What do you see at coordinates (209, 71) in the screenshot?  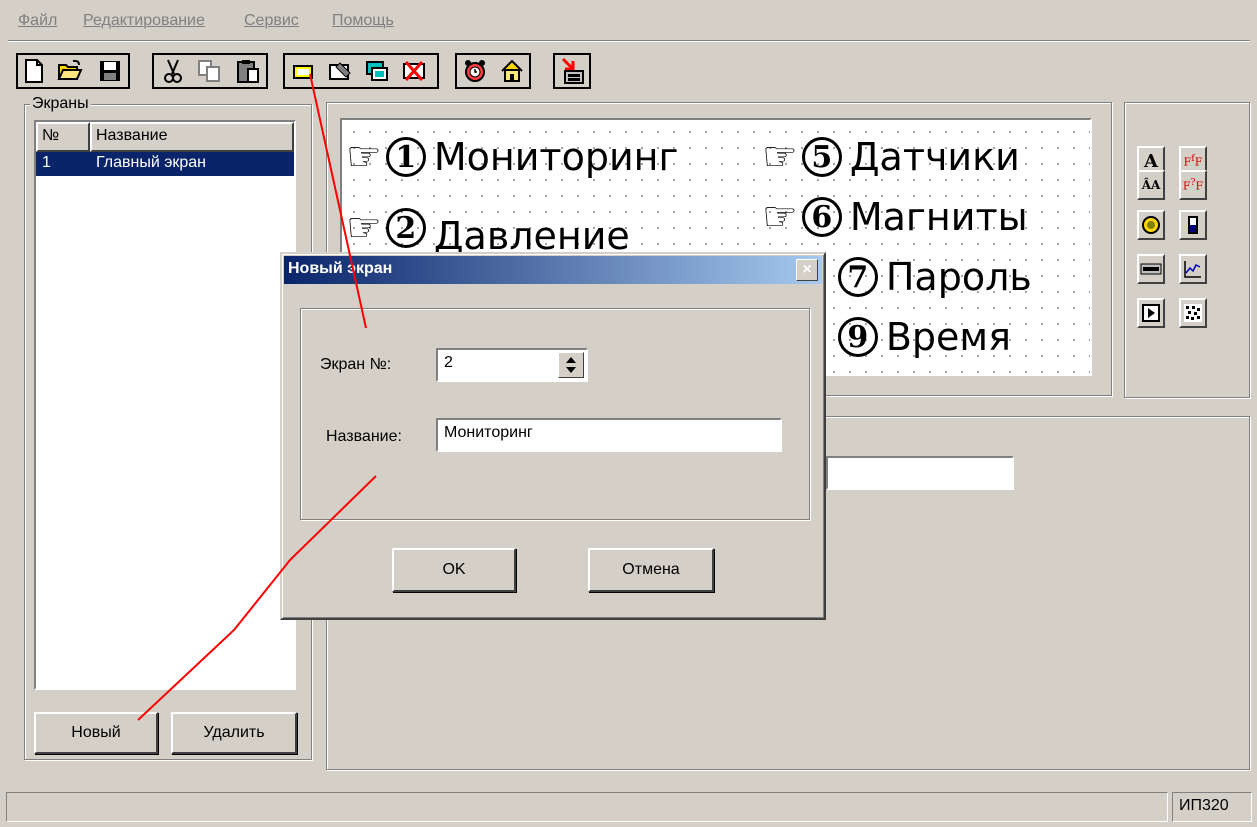 I see `copy-icon` at bounding box center [209, 71].